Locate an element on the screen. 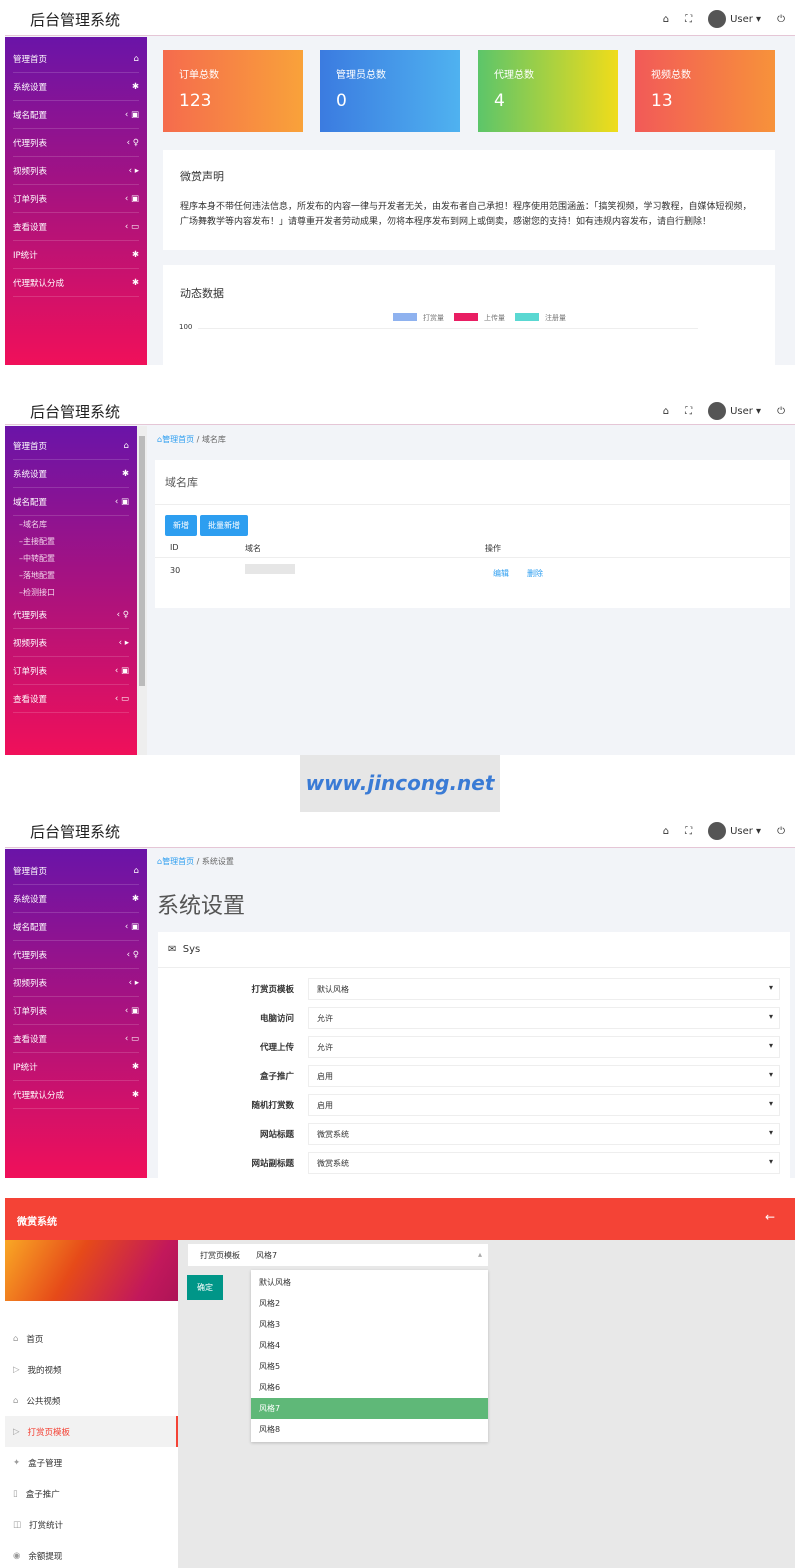  dropdown-option: 风格5 is located at coordinates (369, 1366).